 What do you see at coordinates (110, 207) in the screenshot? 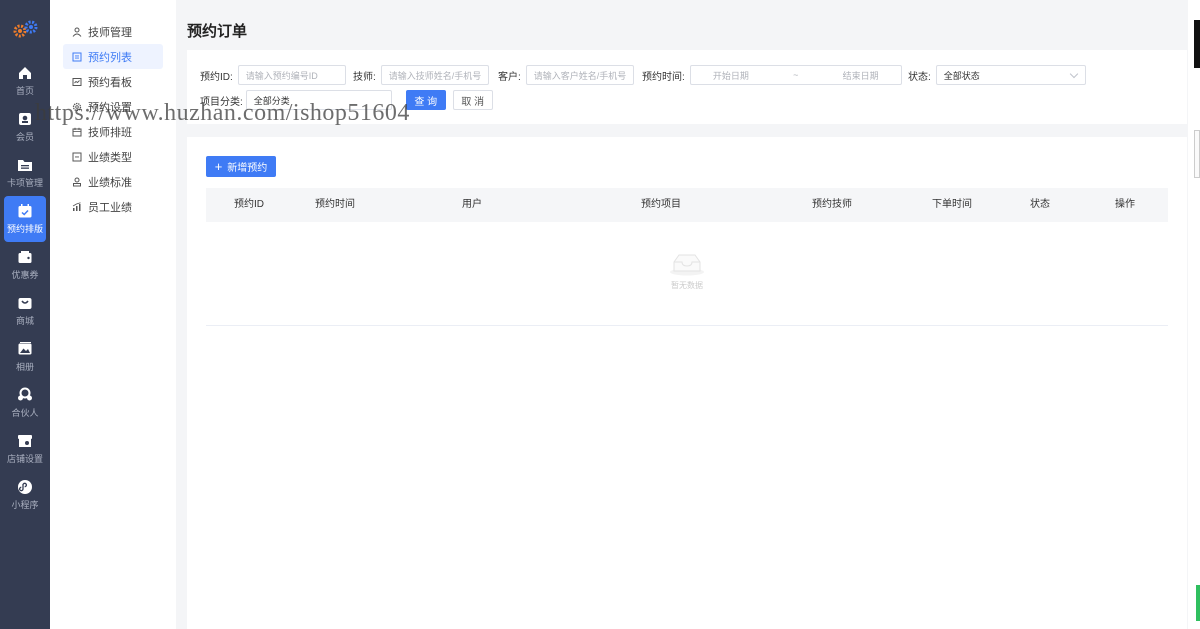
I see `subnav-item-label: 员工业绩` at bounding box center [110, 207].